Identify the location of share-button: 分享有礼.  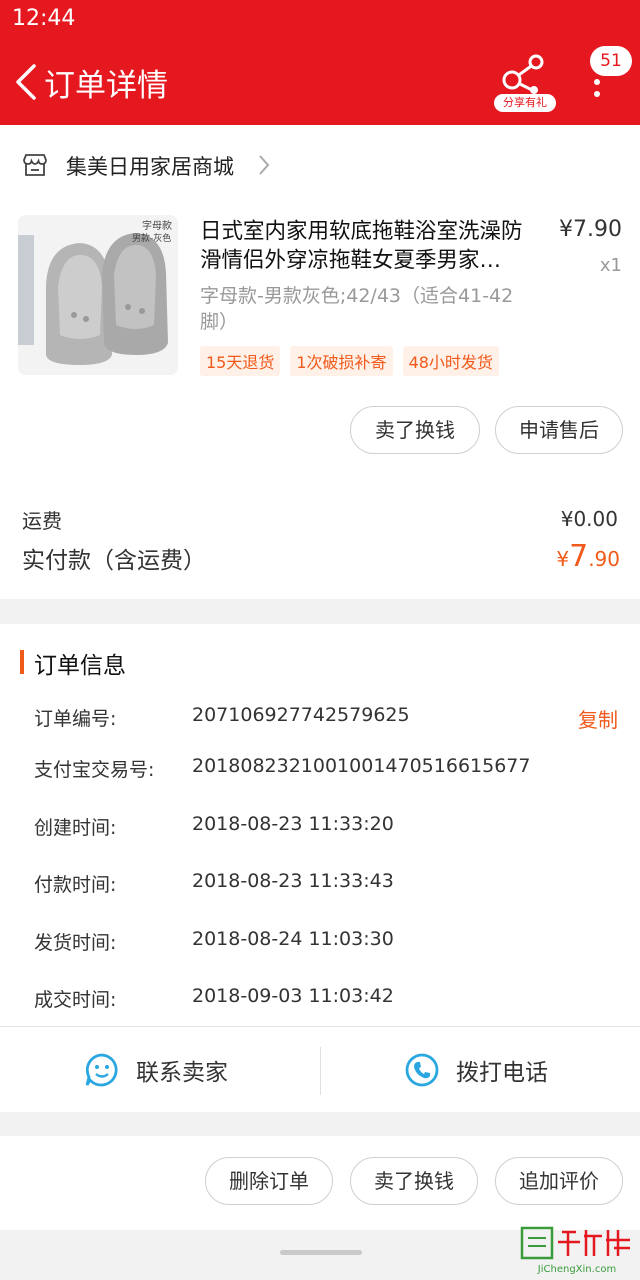
(525, 82).